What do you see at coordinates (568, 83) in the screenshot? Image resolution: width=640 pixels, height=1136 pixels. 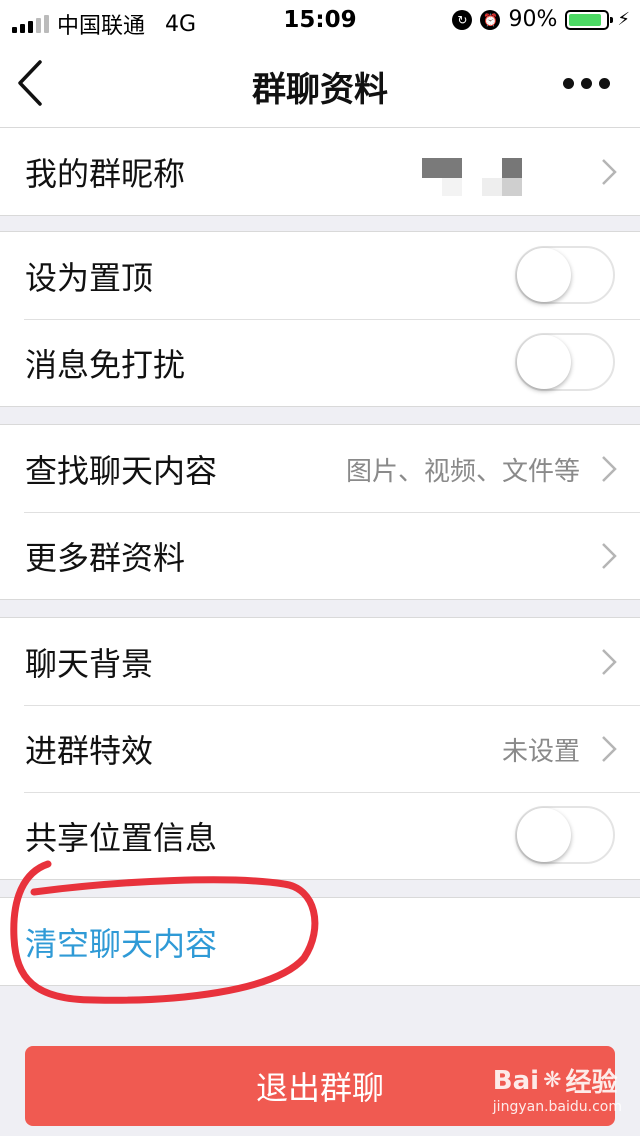 I see `more-dots-icon` at bounding box center [568, 83].